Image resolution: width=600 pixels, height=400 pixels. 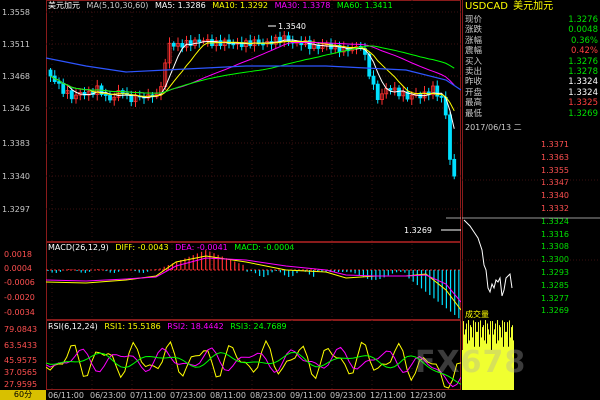 I want to click on x-label: 06/23:00, so click(x=108, y=395).